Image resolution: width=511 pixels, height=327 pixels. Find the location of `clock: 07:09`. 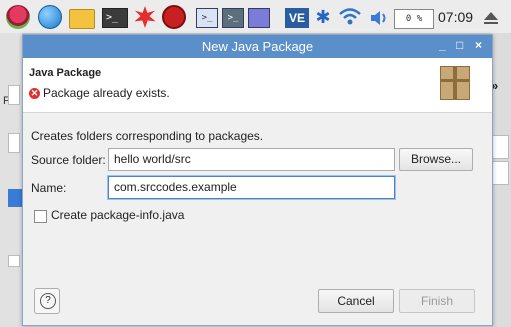

clock: 07:09 is located at coordinates (456, 17).